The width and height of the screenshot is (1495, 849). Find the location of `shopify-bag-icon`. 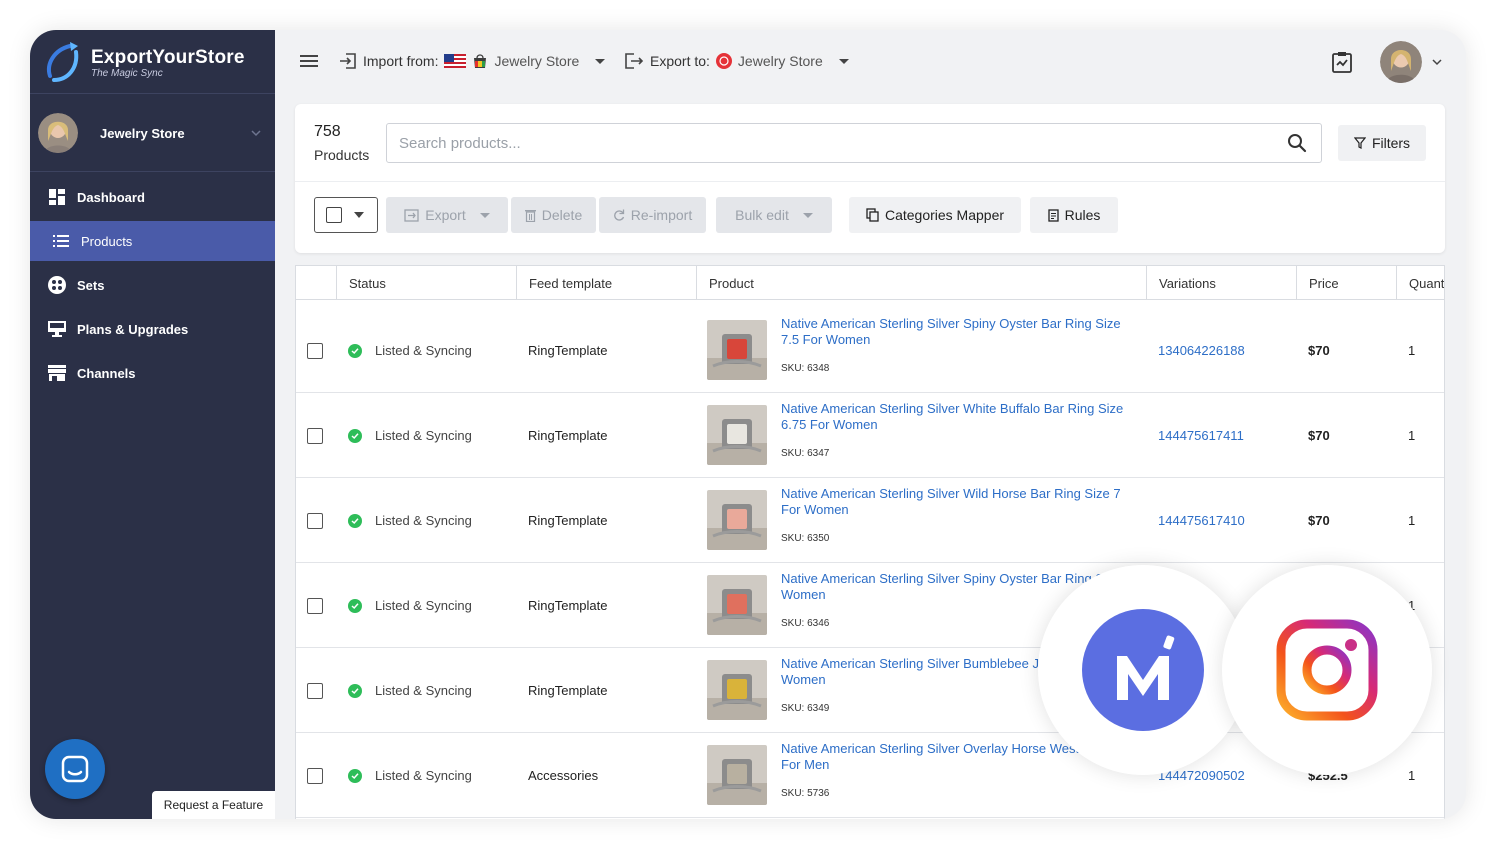

shopify-bag-icon is located at coordinates (480, 61).